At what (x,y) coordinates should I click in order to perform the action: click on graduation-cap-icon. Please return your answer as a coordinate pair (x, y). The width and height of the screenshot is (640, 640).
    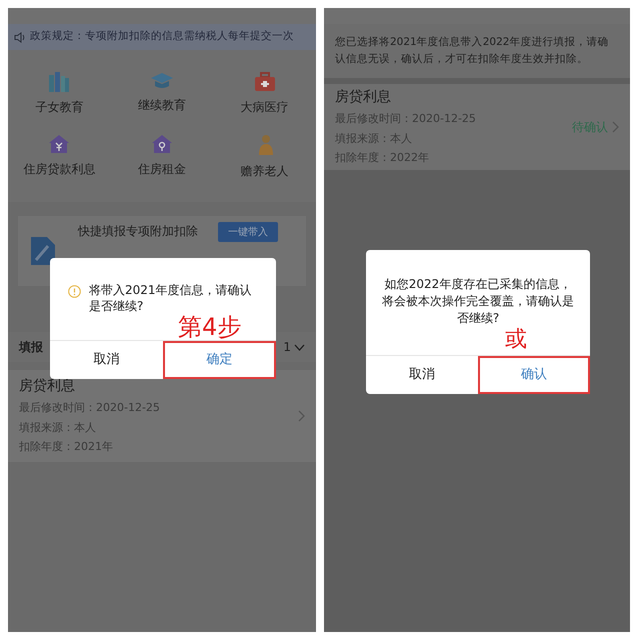
    Looking at the image, I should click on (162, 81).